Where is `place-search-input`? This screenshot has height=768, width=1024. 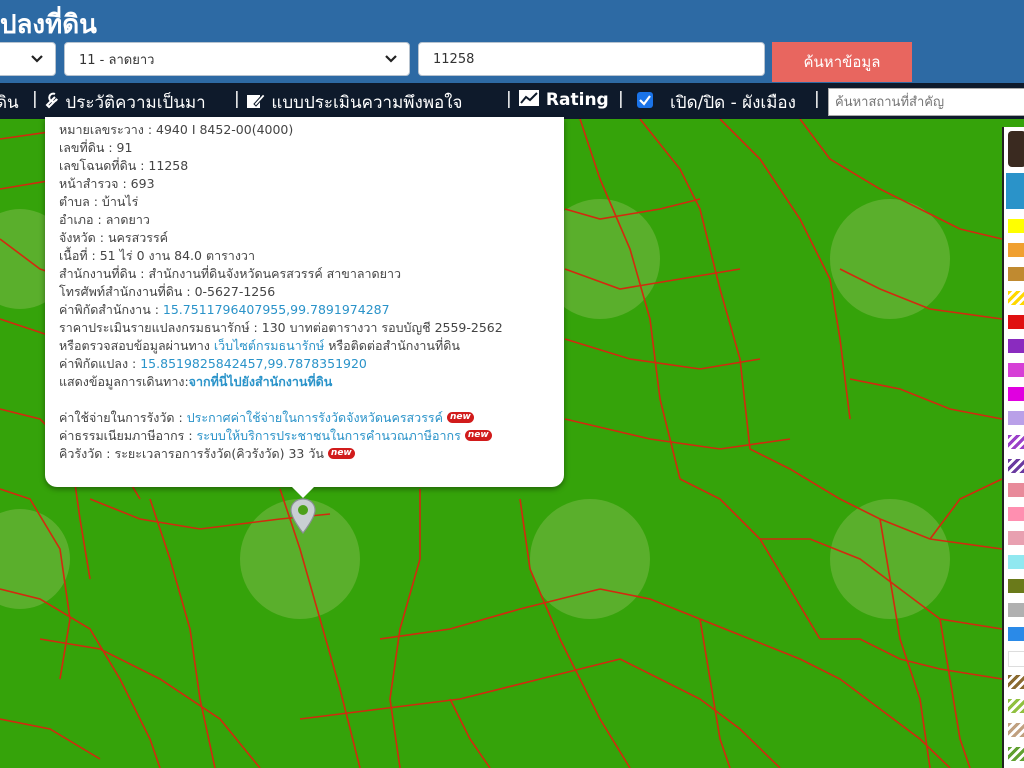 place-search-input is located at coordinates (926, 102).